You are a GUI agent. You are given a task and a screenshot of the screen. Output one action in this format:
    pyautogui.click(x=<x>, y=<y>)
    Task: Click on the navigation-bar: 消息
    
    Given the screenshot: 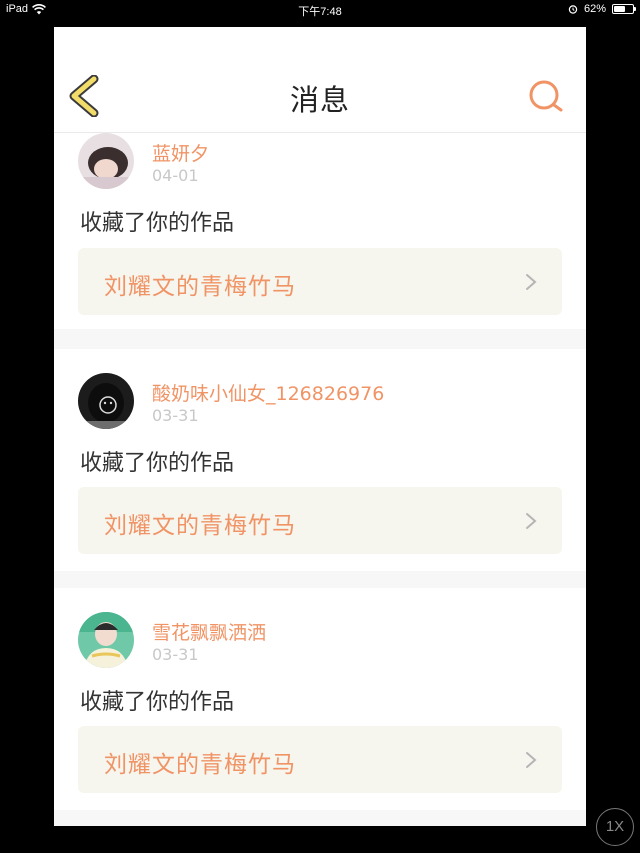 What is the action you would take?
    pyautogui.click(x=320, y=80)
    